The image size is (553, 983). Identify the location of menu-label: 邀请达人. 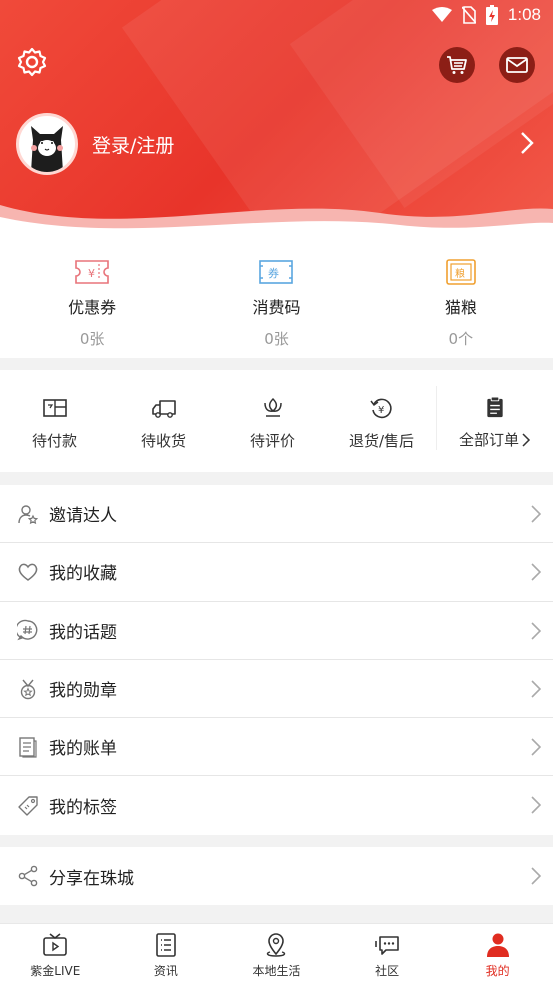
(83, 516).